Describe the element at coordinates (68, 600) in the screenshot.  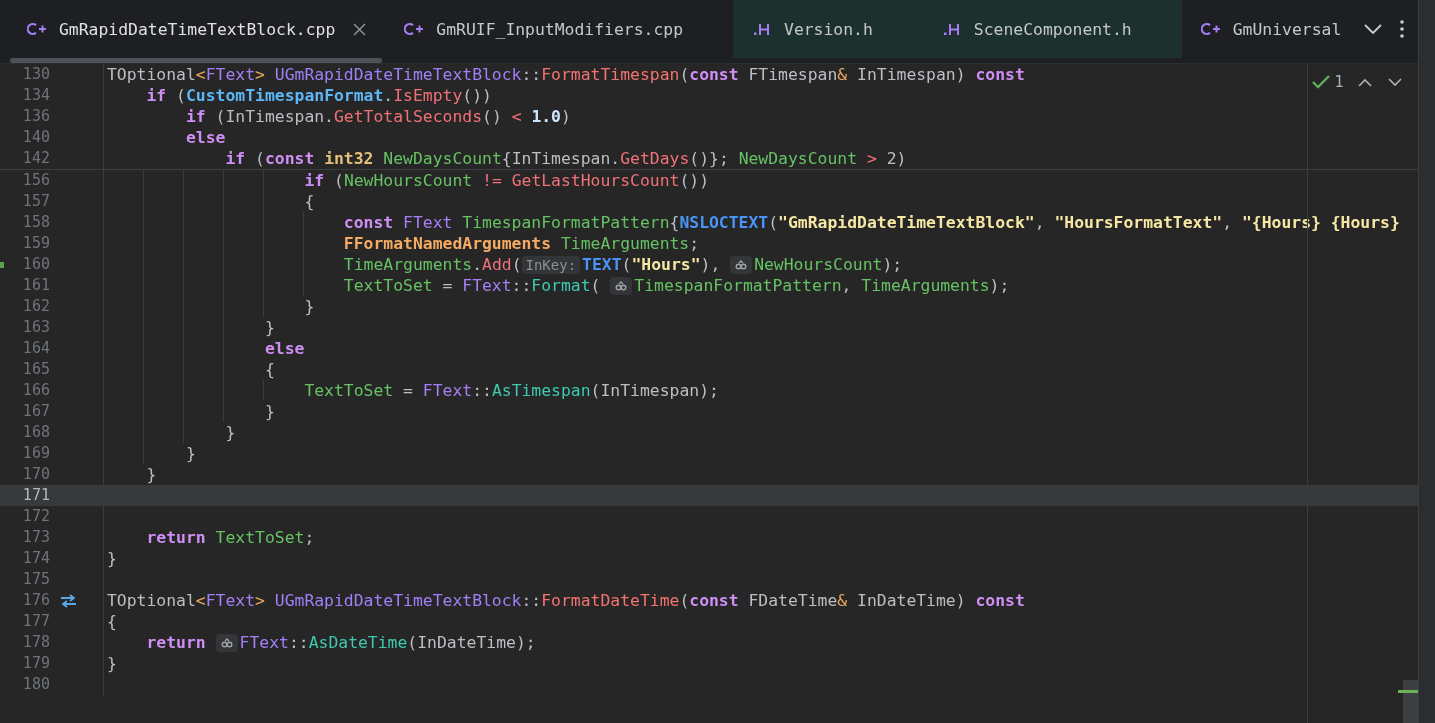
I see `override-arrows-icon` at that location.